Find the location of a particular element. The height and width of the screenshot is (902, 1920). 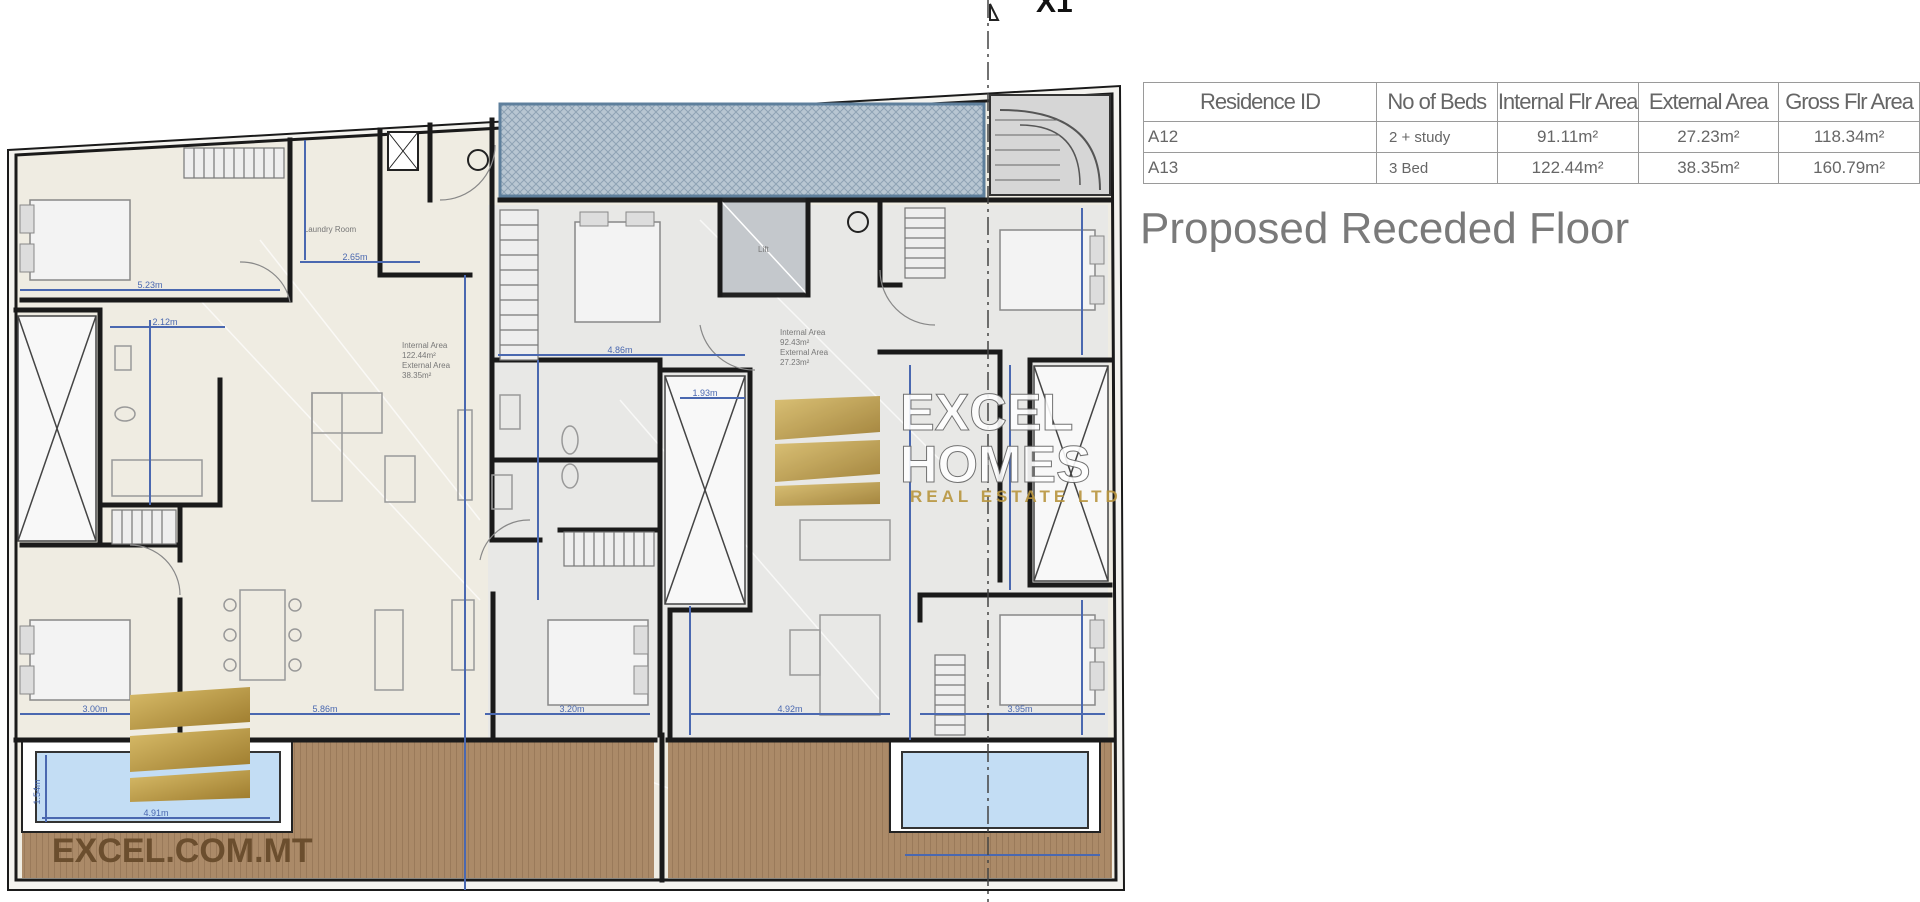

cell-beds: 3 Bed is located at coordinates (1436, 168).